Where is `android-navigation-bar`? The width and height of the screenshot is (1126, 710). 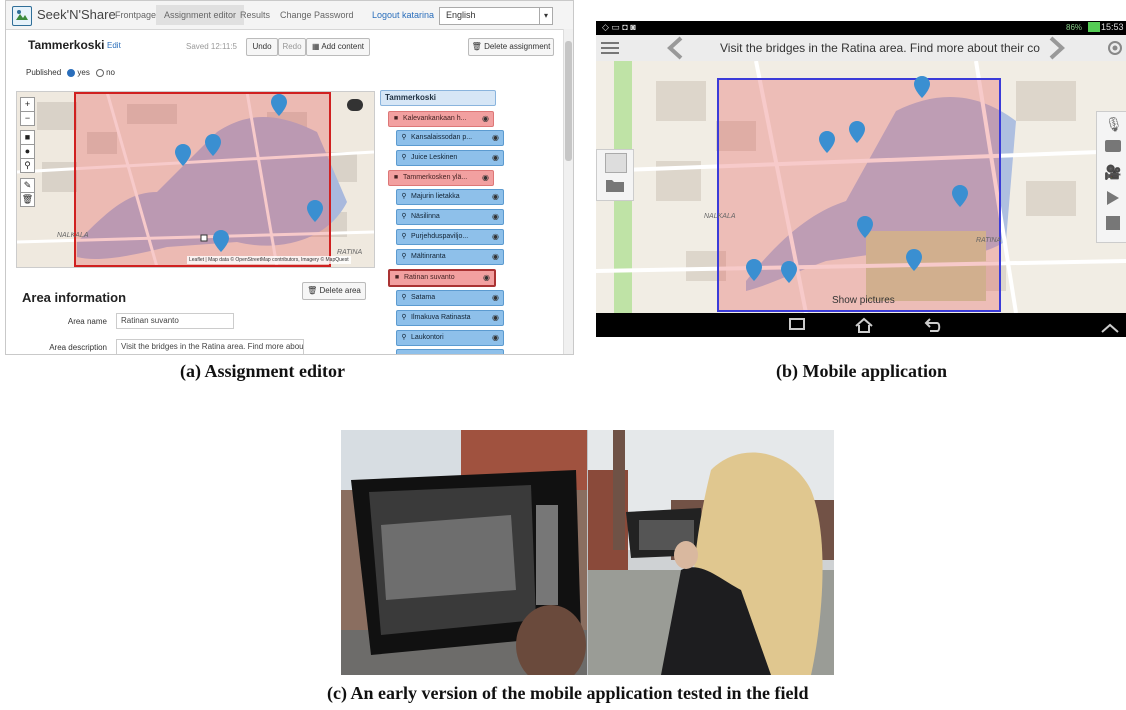
android-navigation-bar is located at coordinates (861, 325).